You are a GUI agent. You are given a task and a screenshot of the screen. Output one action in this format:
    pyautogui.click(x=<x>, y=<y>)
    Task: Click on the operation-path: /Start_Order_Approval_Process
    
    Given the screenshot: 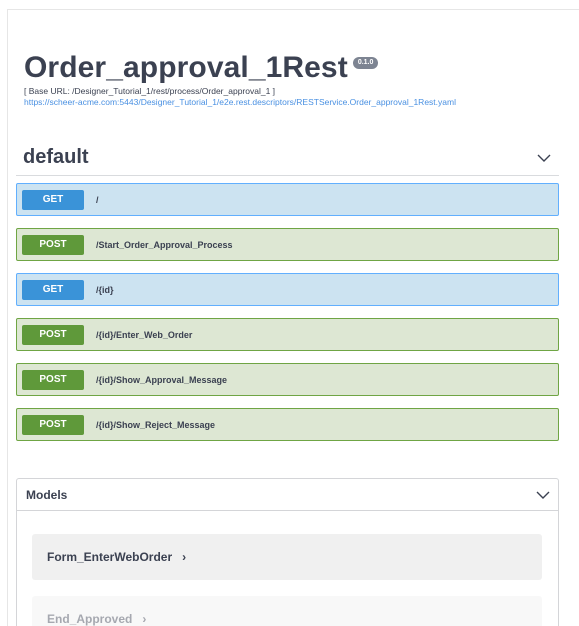 What is the action you would take?
    pyautogui.click(x=164, y=244)
    